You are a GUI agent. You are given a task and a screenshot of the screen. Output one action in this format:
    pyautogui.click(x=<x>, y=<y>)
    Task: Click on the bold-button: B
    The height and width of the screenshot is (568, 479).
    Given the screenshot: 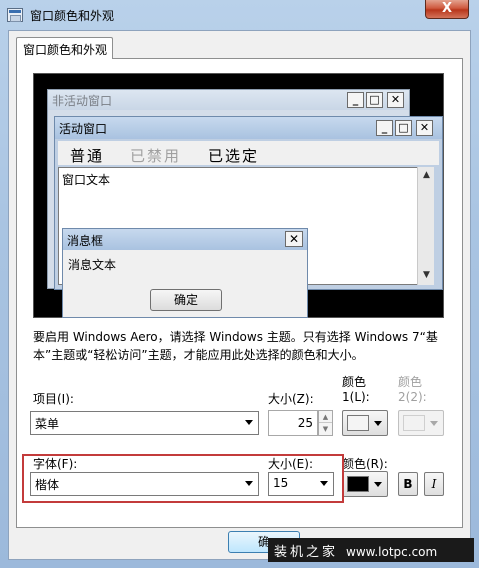 What is the action you would take?
    pyautogui.click(x=408, y=484)
    